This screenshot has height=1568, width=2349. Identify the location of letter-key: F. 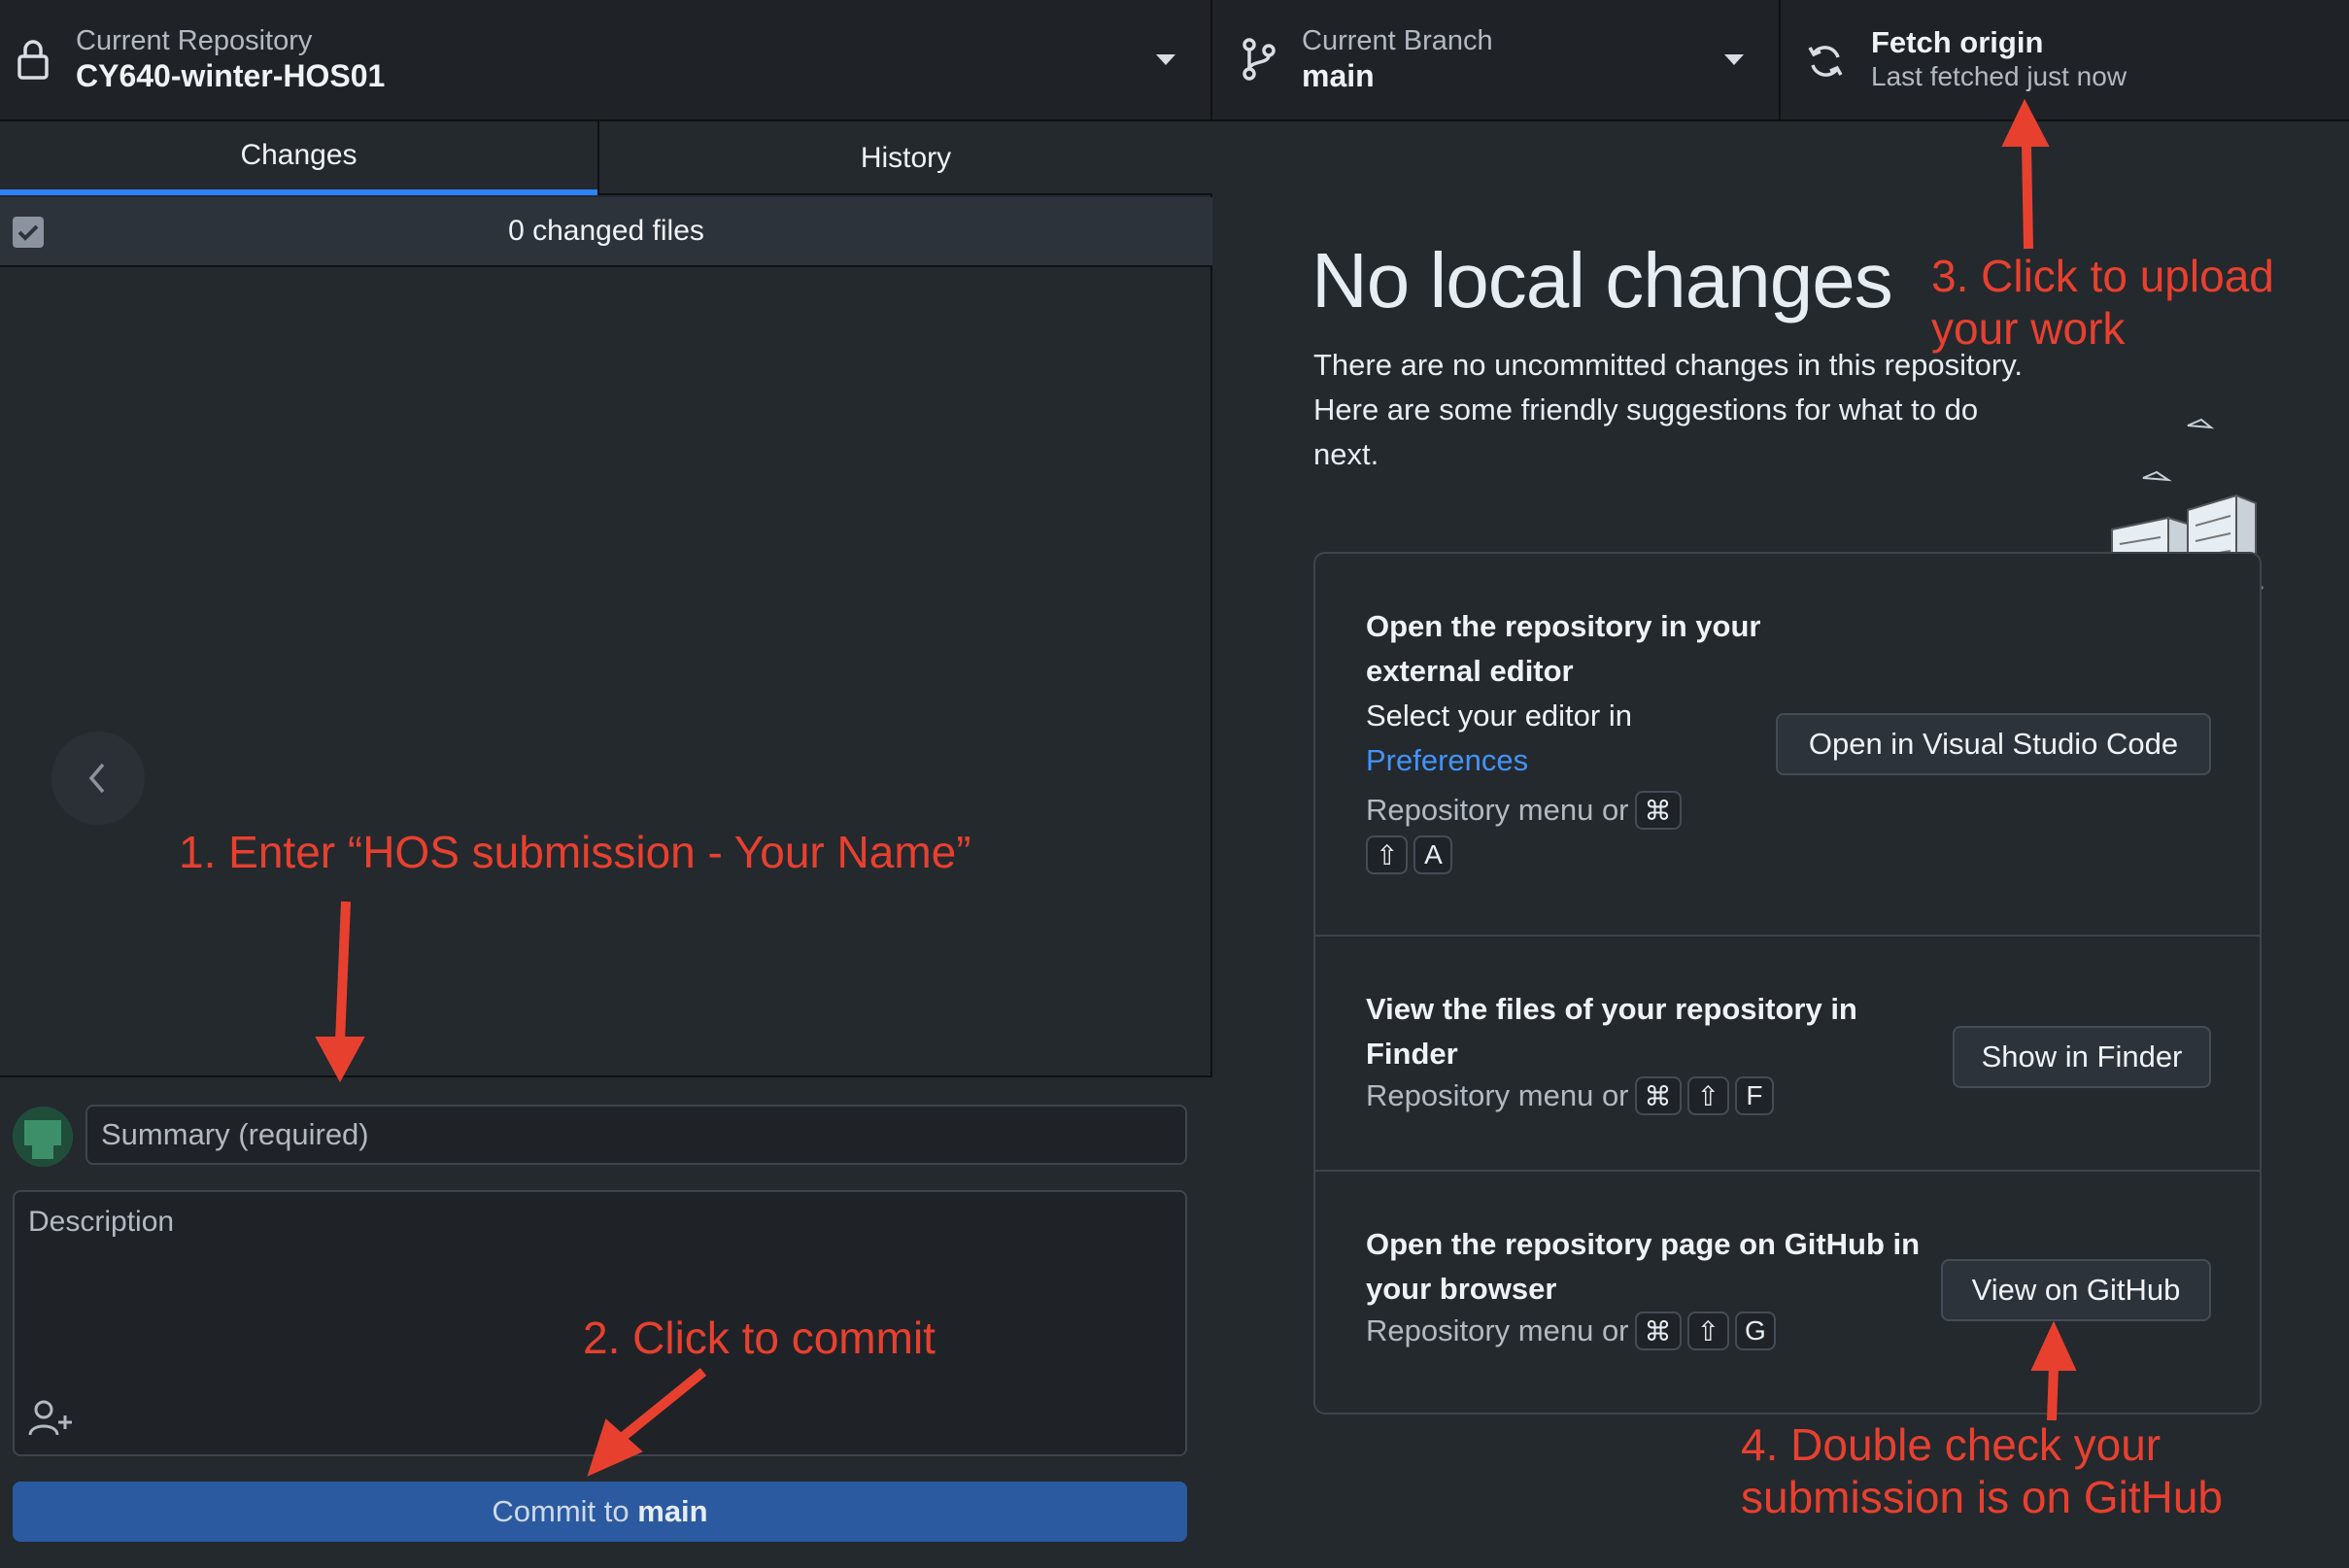
(1754, 1095).